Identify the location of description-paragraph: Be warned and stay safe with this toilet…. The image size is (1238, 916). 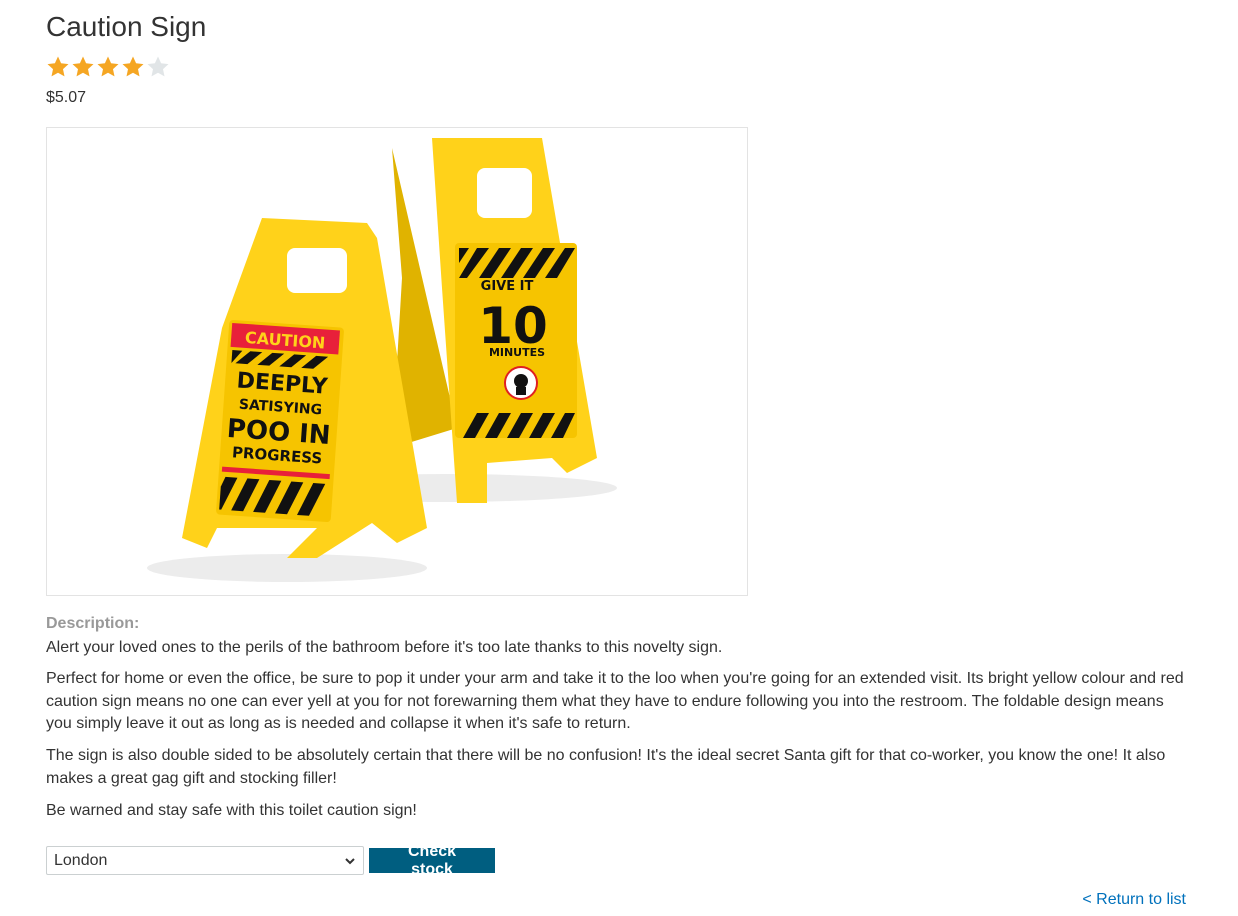
(231, 810).